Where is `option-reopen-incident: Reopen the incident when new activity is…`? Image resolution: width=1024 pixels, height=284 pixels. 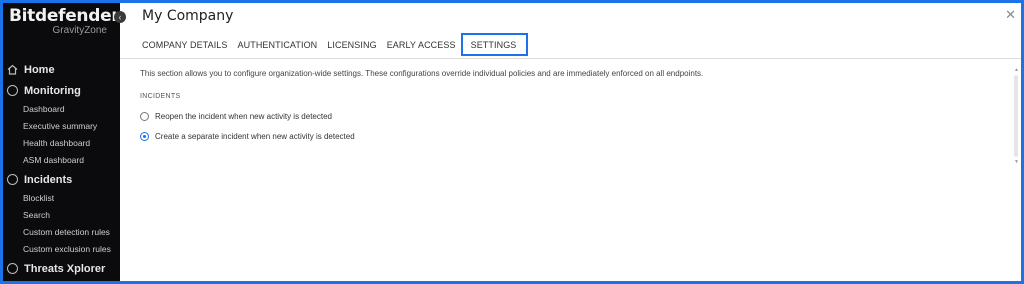 option-reopen-incident: Reopen the incident when new activity is… is located at coordinates (575, 116).